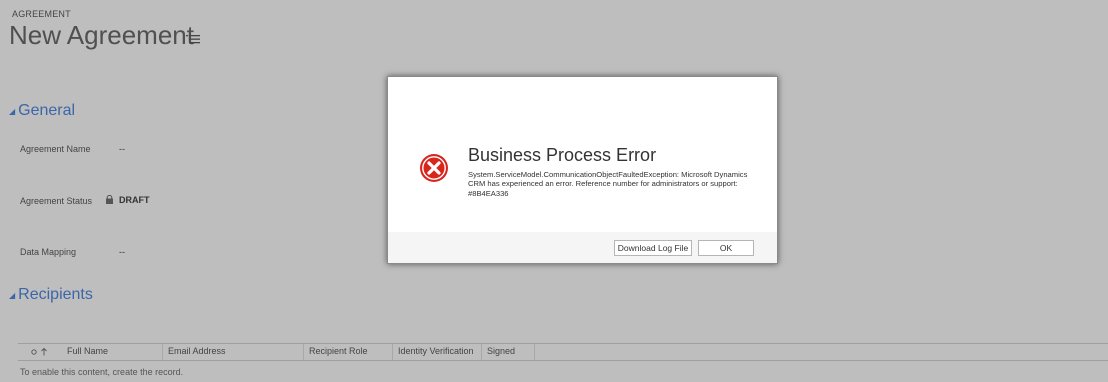 The height and width of the screenshot is (382, 1108). What do you see at coordinates (347, 352) in the screenshot?
I see `column-recipient-role: Recipient Role` at bounding box center [347, 352].